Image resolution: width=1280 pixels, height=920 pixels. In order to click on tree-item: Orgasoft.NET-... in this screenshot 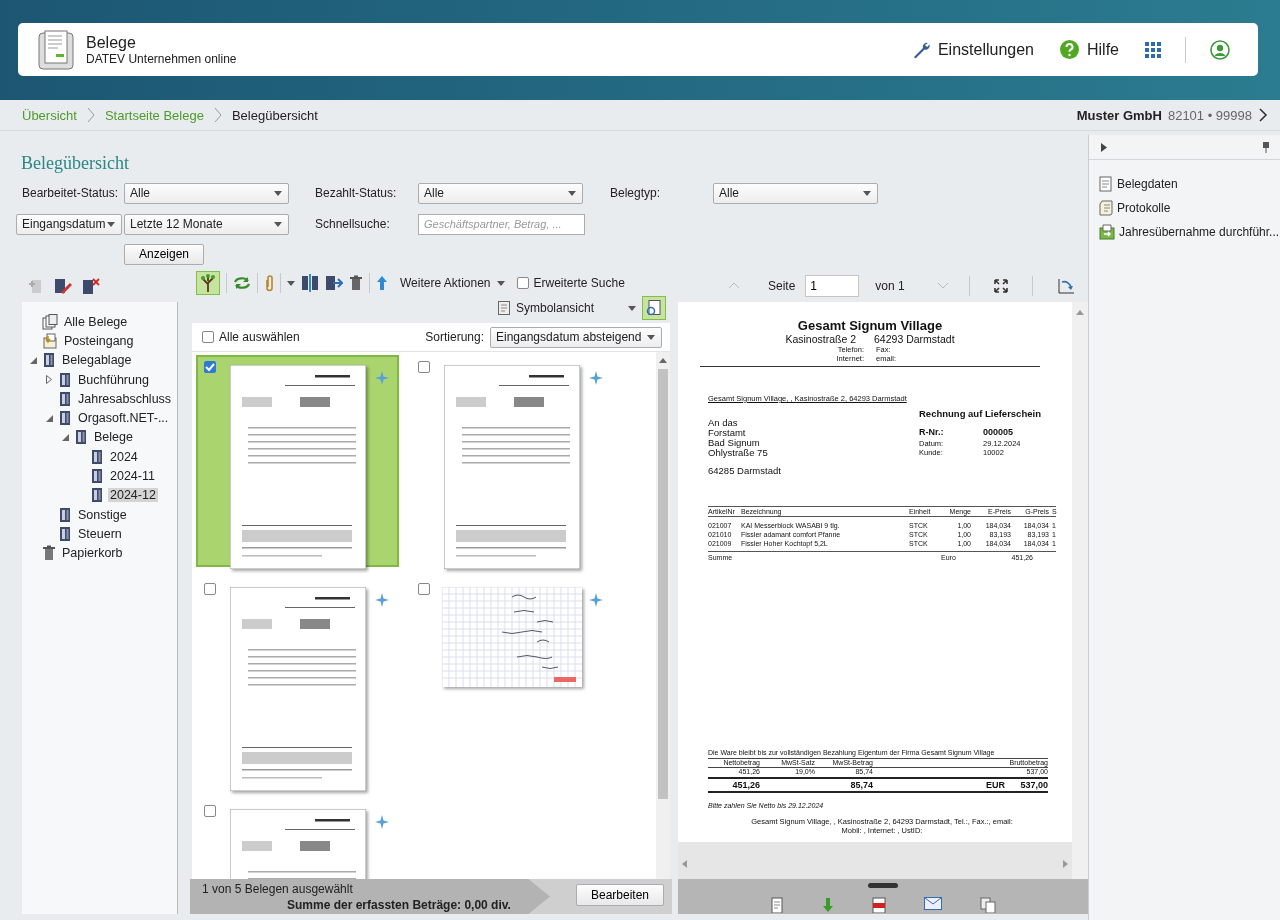, I will do `click(123, 418)`.